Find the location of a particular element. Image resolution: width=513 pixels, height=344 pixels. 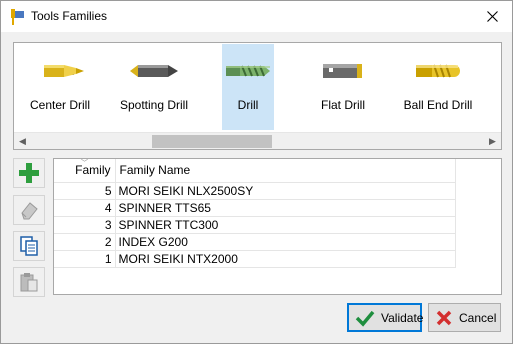

sort-arrow-icon: ﹀ is located at coordinates (84, 163).